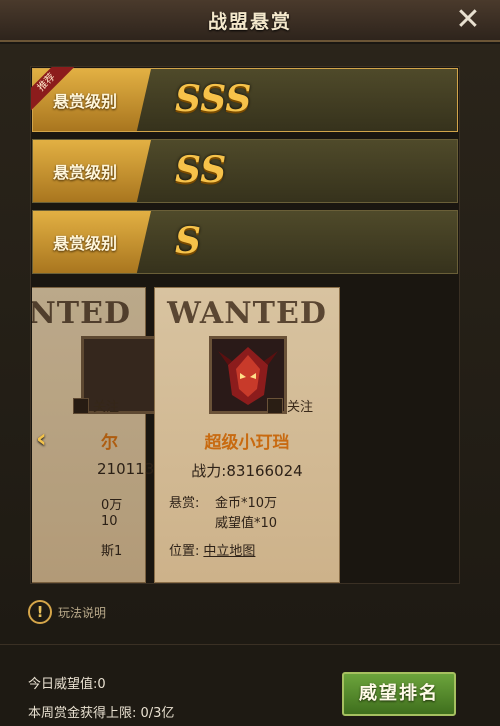 This screenshot has height=726, width=500. What do you see at coordinates (399, 694) in the screenshot?
I see `prestige-rank-button: 威望排名` at bounding box center [399, 694].